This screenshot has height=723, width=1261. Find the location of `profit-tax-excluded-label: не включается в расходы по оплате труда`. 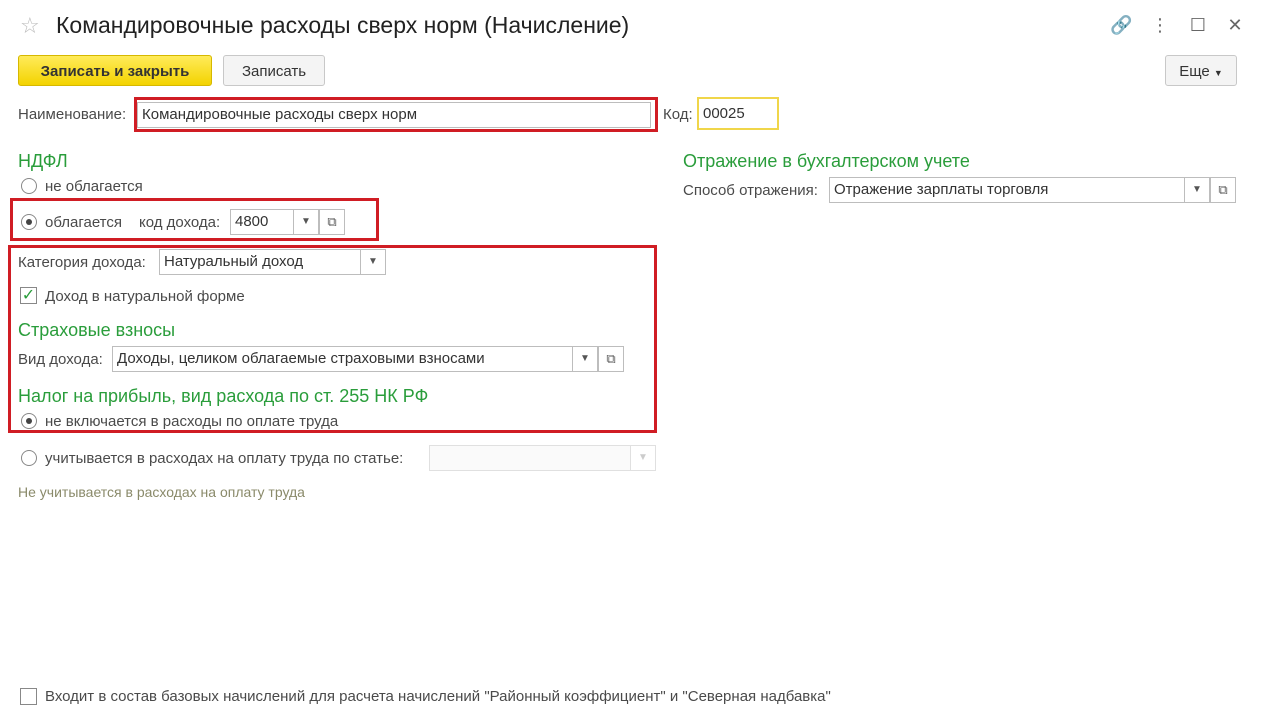

profit-tax-excluded-label: не включается в расходы по оплате труда is located at coordinates (192, 421).